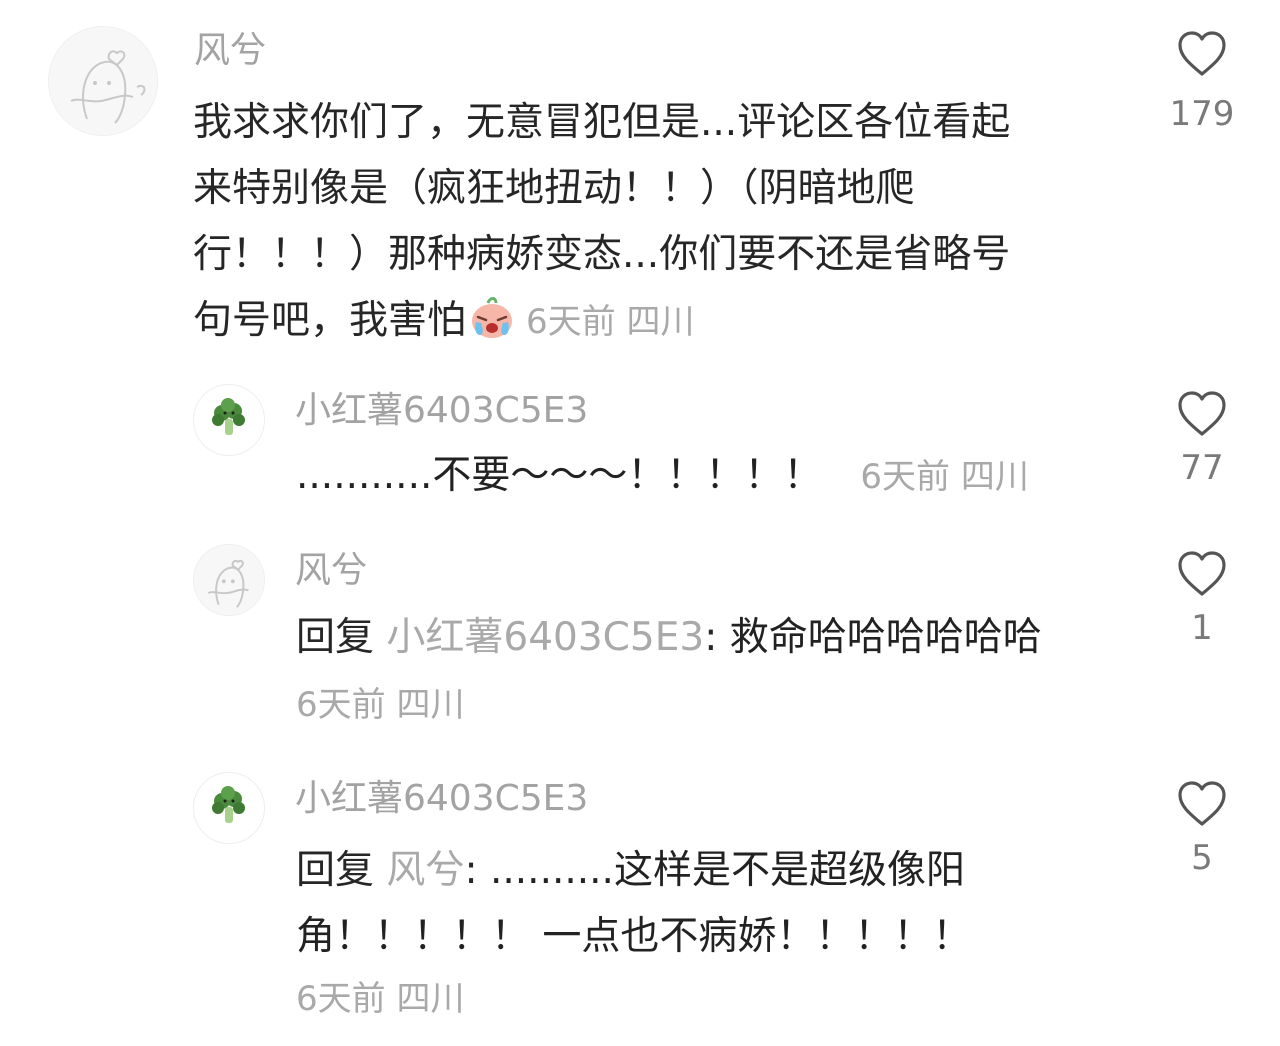  Describe the element at coordinates (634, 936) in the screenshot. I see `comment-line: 角！！！！！ 一点也不病娇！！！！！` at that location.